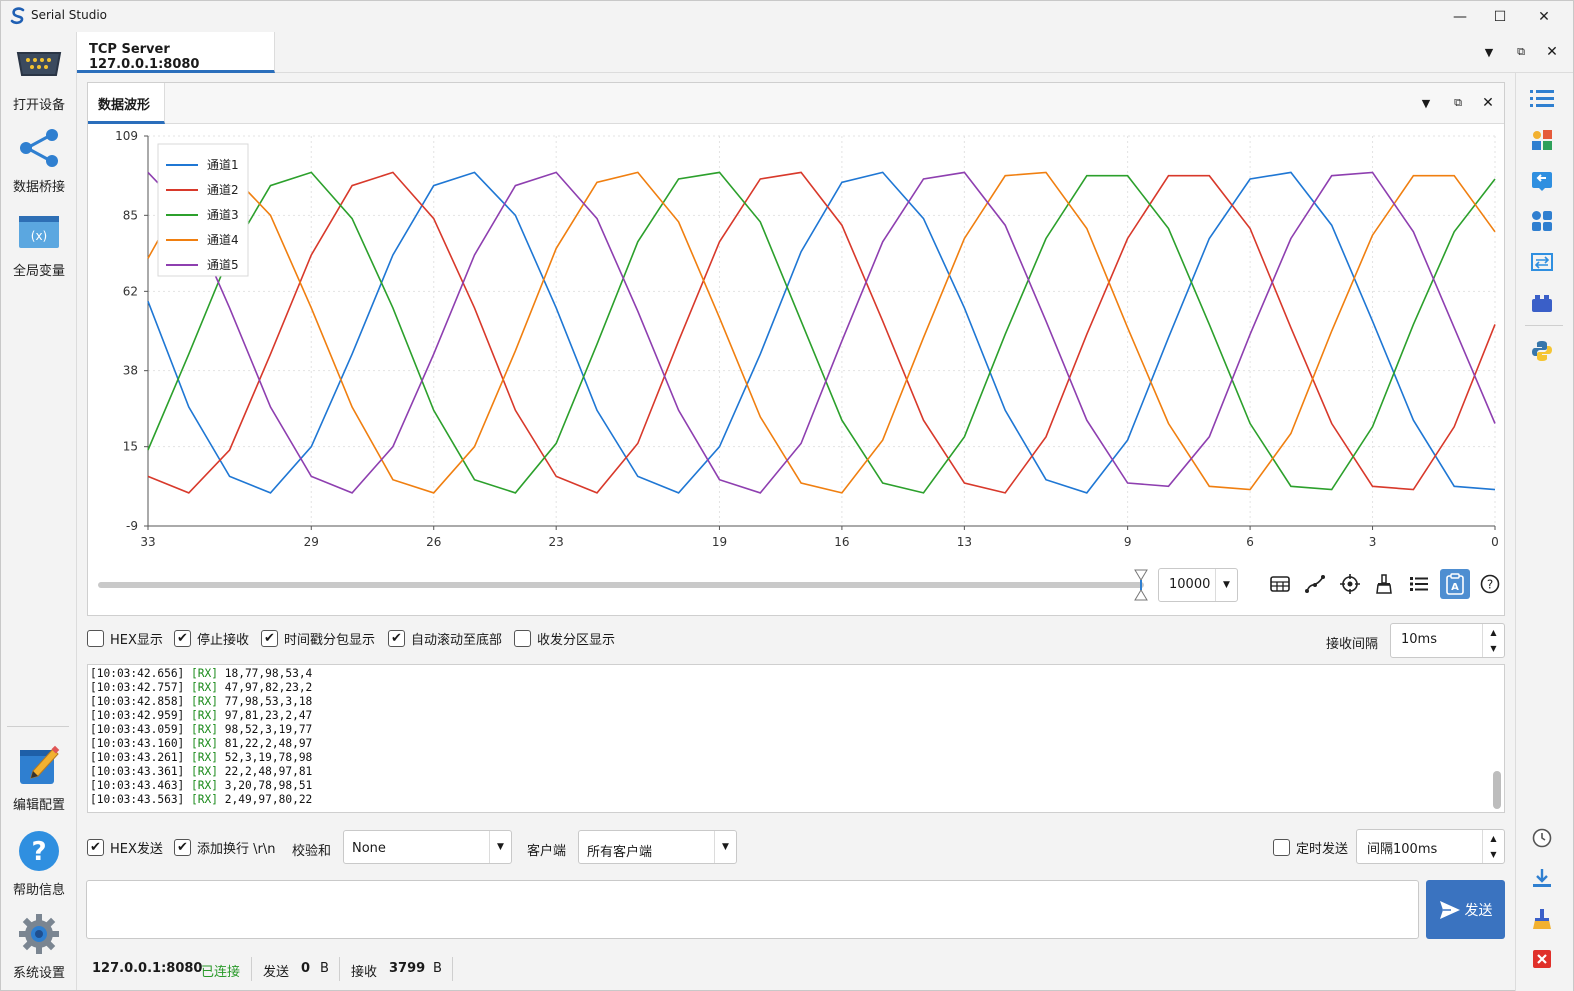 The image size is (1574, 991). Describe the element at coordinates (576, 640) in the screenshot. I see `split-view-label: 收发分区显示` at that location.